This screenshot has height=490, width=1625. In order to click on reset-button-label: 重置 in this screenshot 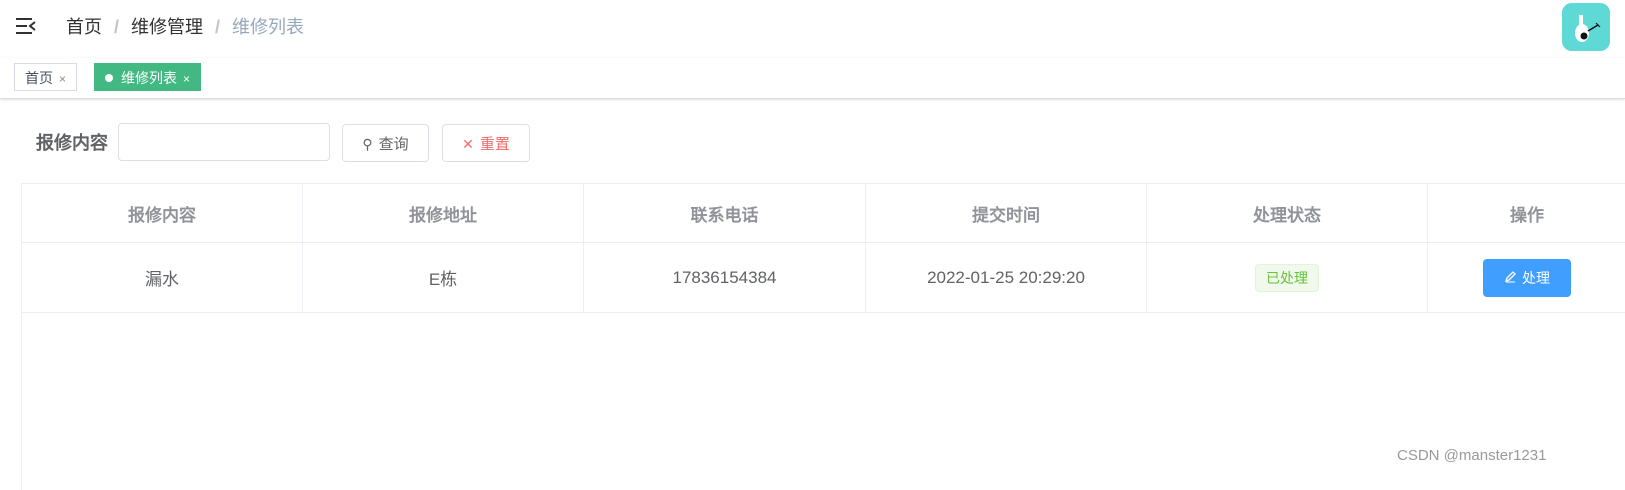, I will do `click(494, 144)`.